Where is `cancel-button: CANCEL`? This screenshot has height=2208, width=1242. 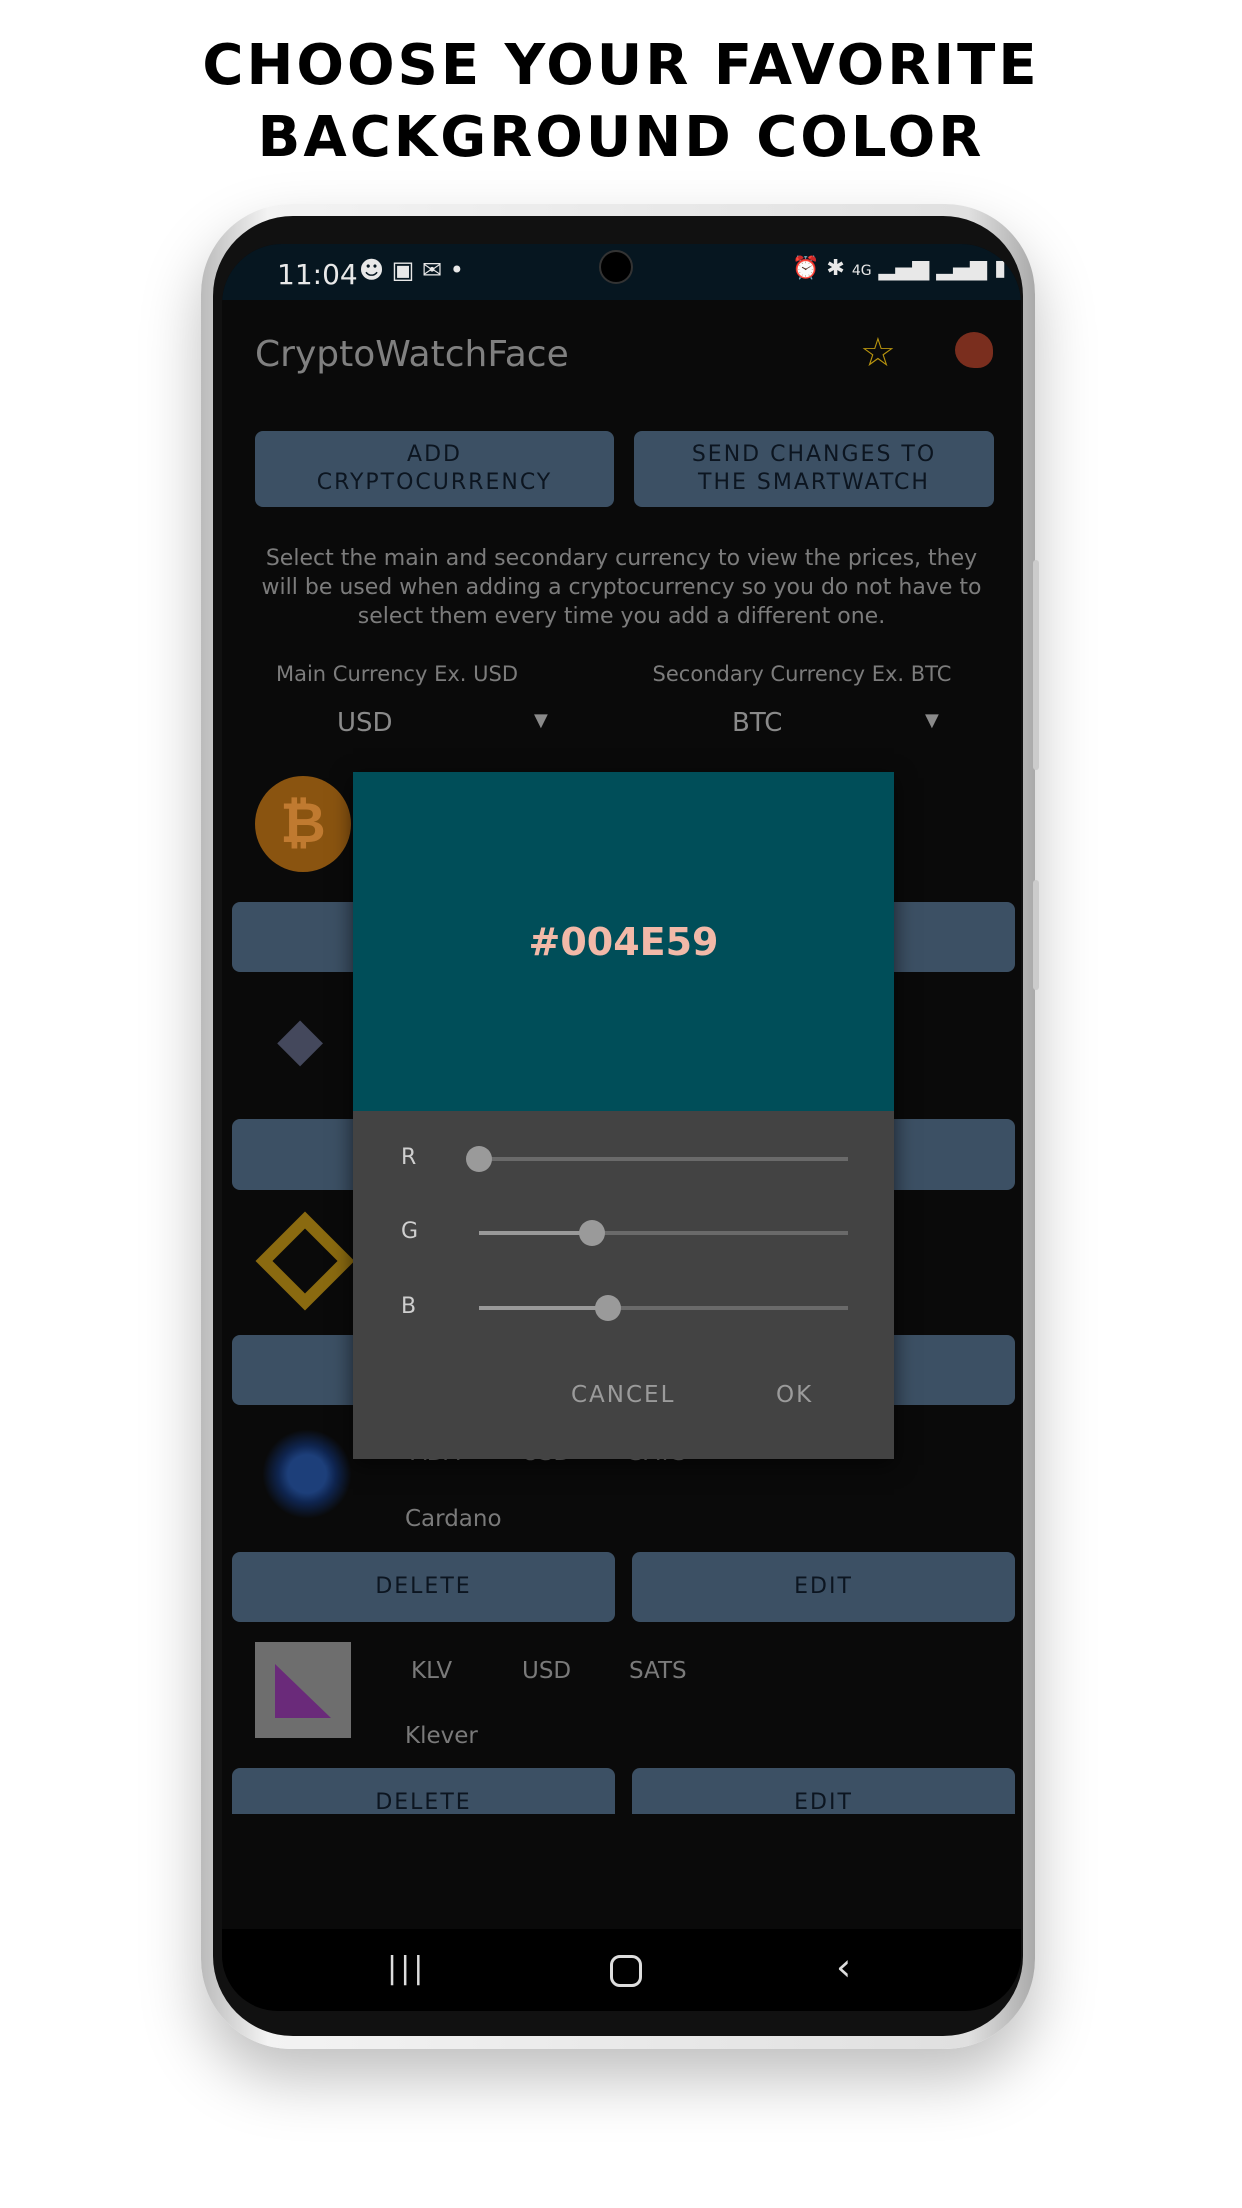 cancel-button: CANCEL is located at coordinates (623, 1395).